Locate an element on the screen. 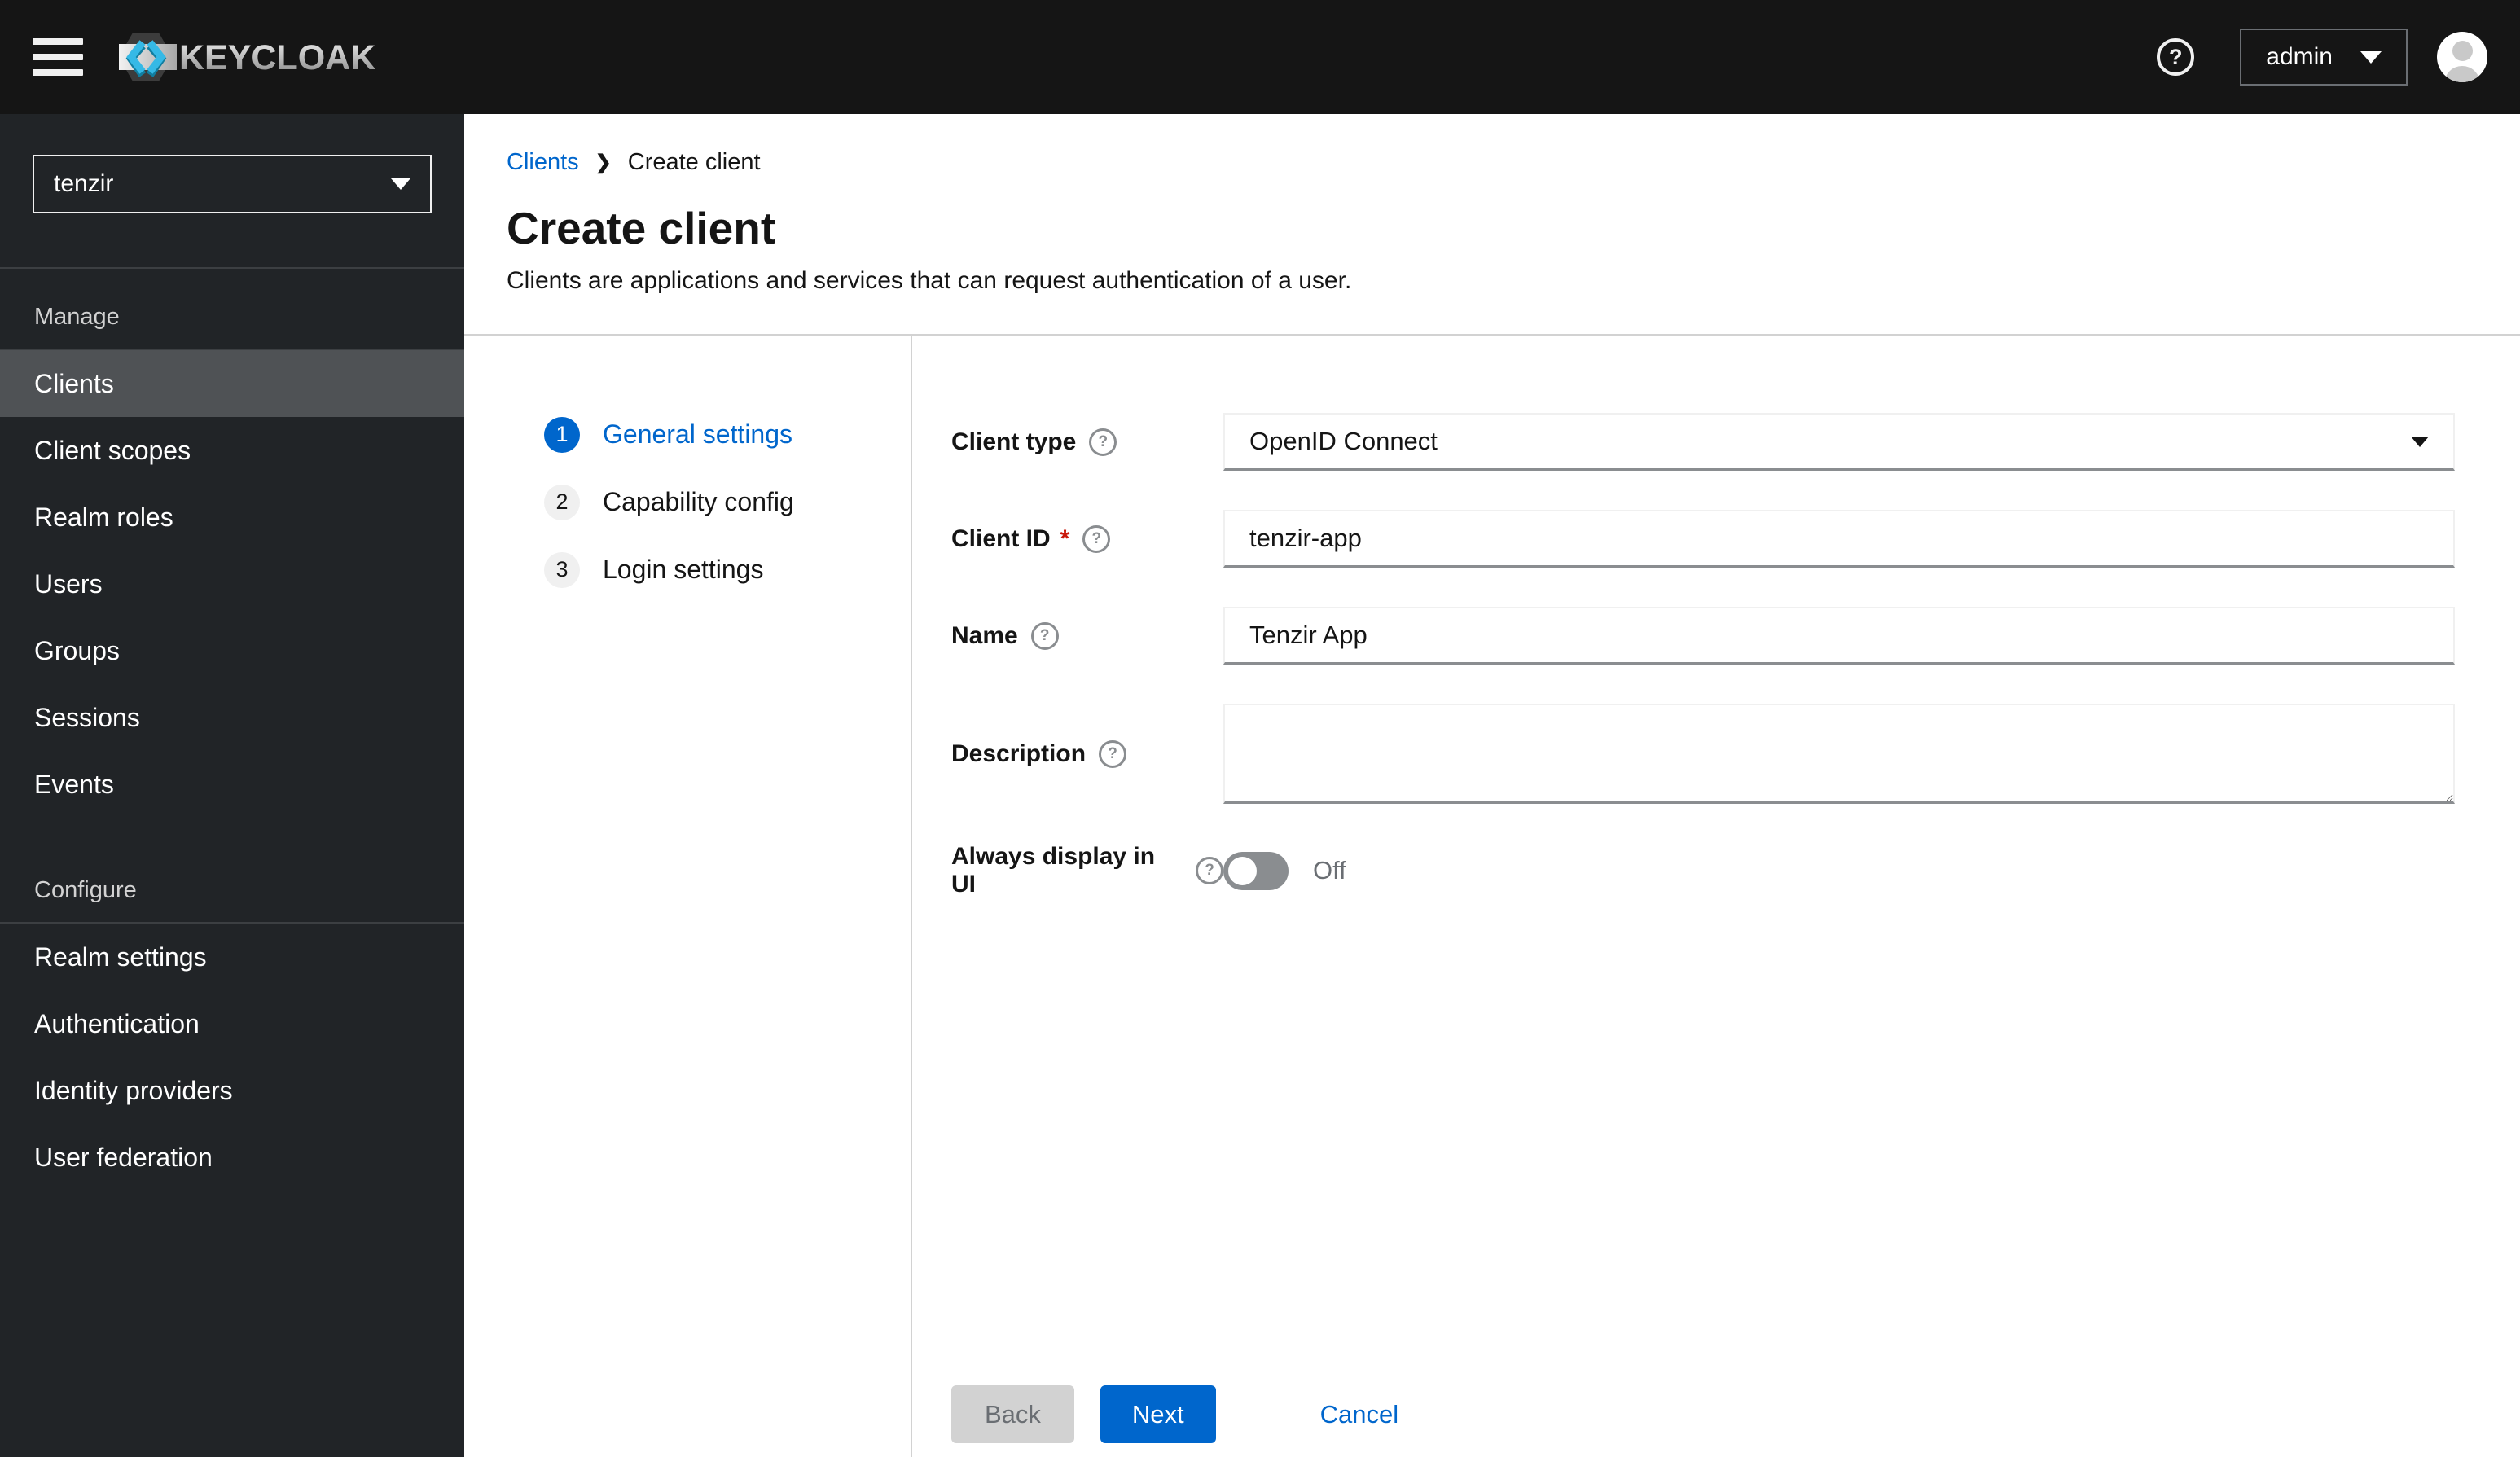  next-button: Next is located at coordinates (1158, 1414).